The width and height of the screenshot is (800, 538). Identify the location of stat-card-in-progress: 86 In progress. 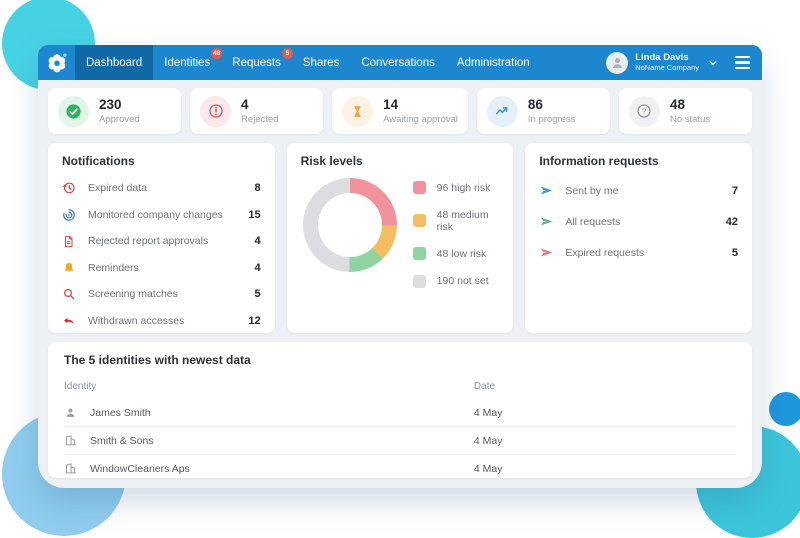
(543, 111).